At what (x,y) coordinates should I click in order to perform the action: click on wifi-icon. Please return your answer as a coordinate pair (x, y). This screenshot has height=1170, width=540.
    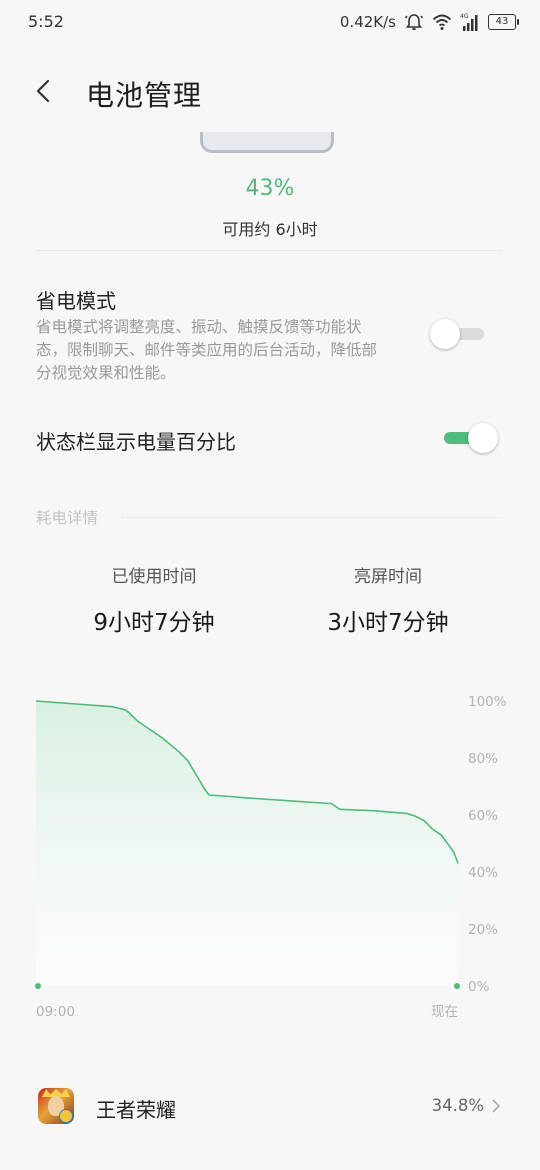
    Looking at the image, I should click on (442, 22).